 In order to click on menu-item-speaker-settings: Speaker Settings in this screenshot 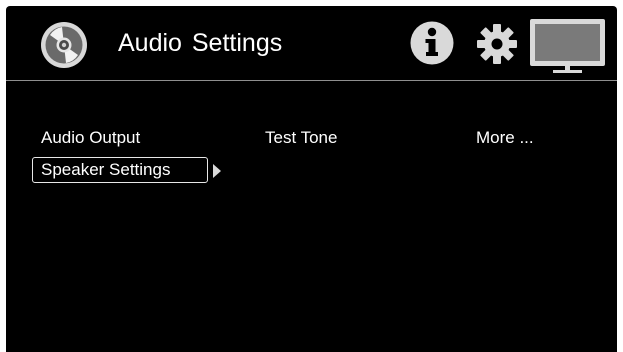, I will do `click(120, 170)`.